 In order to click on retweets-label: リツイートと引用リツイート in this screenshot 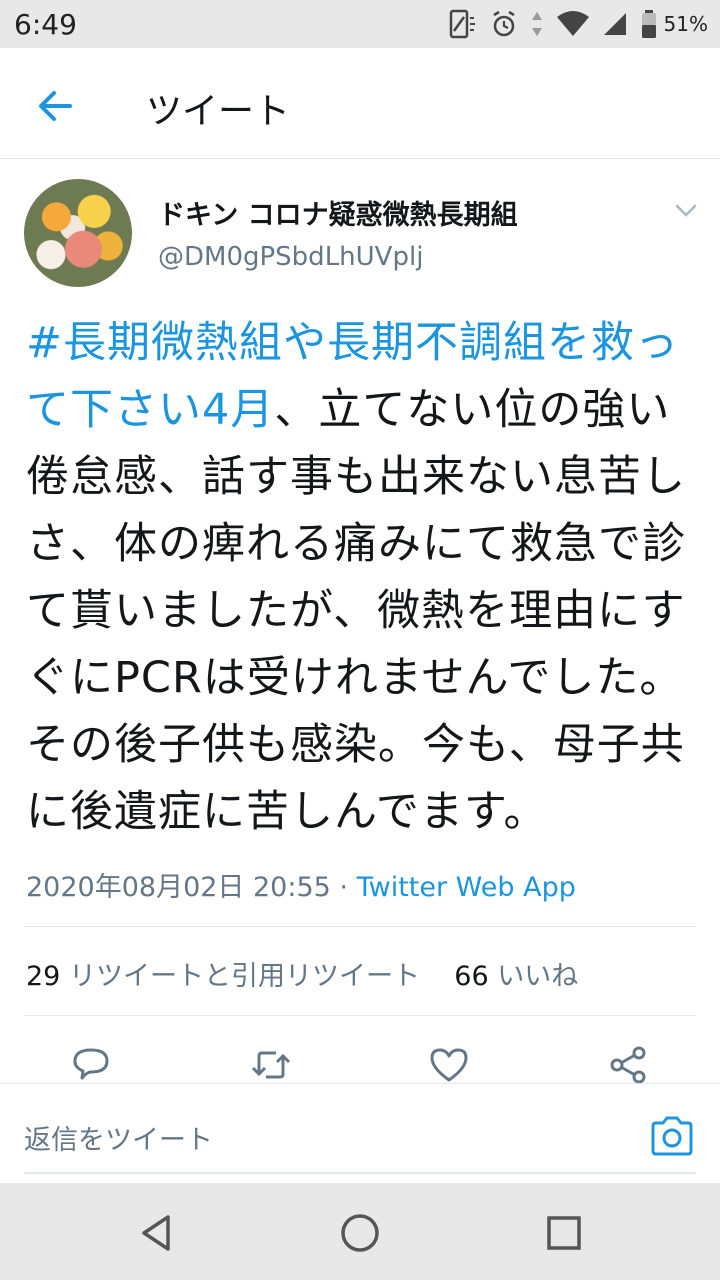, I will do `click(244, 976)`.